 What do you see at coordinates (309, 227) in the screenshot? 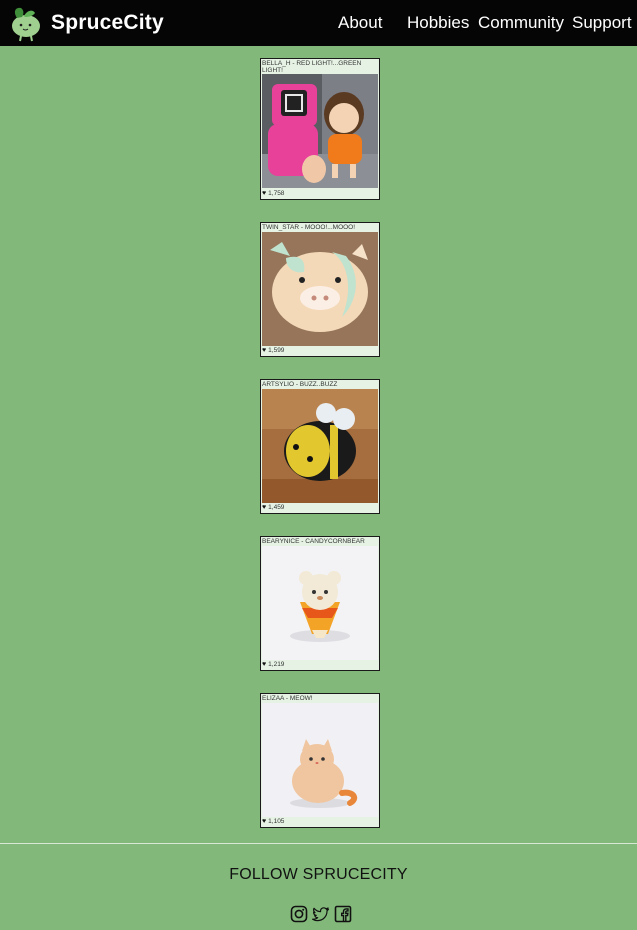
I see `post-title: TWIN_STAR - MOOO!...MOOO!` at bounding box center [309, 227].